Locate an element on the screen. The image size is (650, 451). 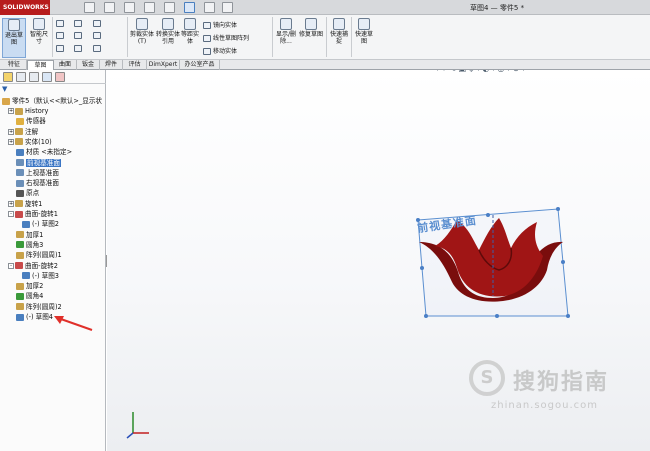
tree-item: 上视基准面 is located at coordinates (33, 173).